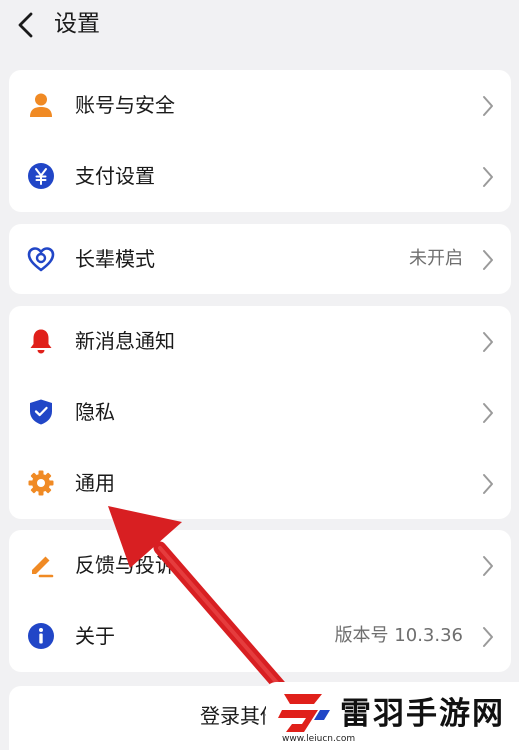 The width and height of the screenshot is (519, 750). I want to click on back-button, so click(27, 25).